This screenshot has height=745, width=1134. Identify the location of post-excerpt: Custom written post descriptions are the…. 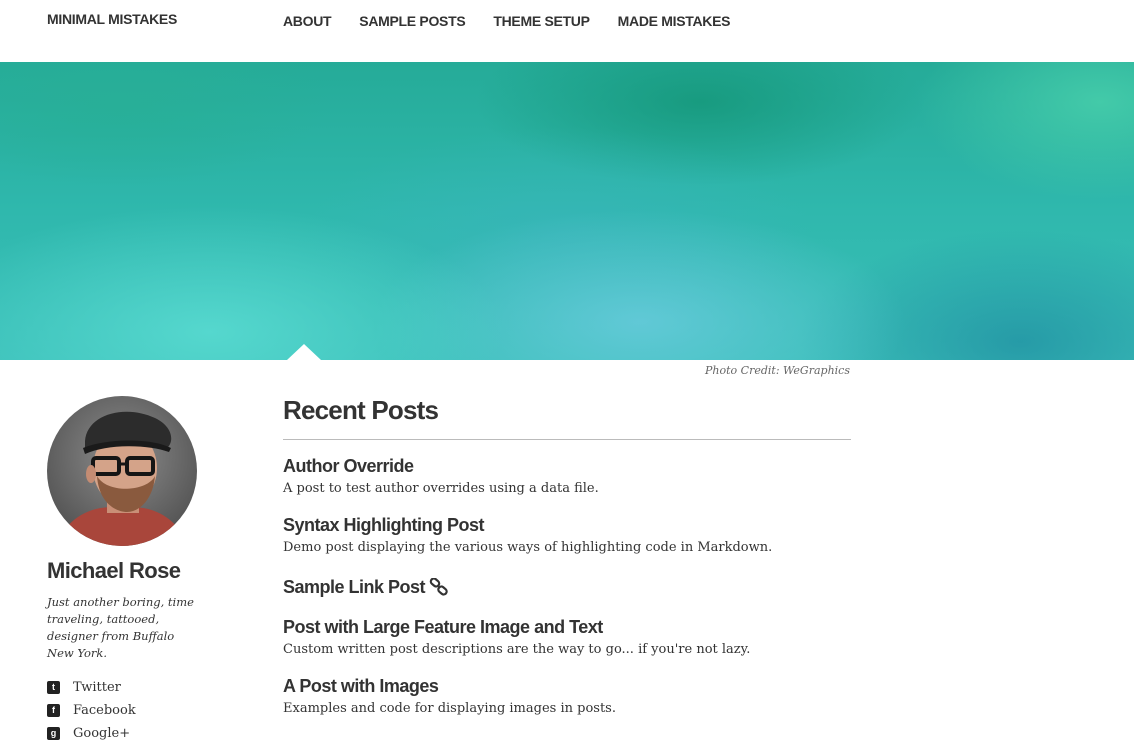
(517, 649).